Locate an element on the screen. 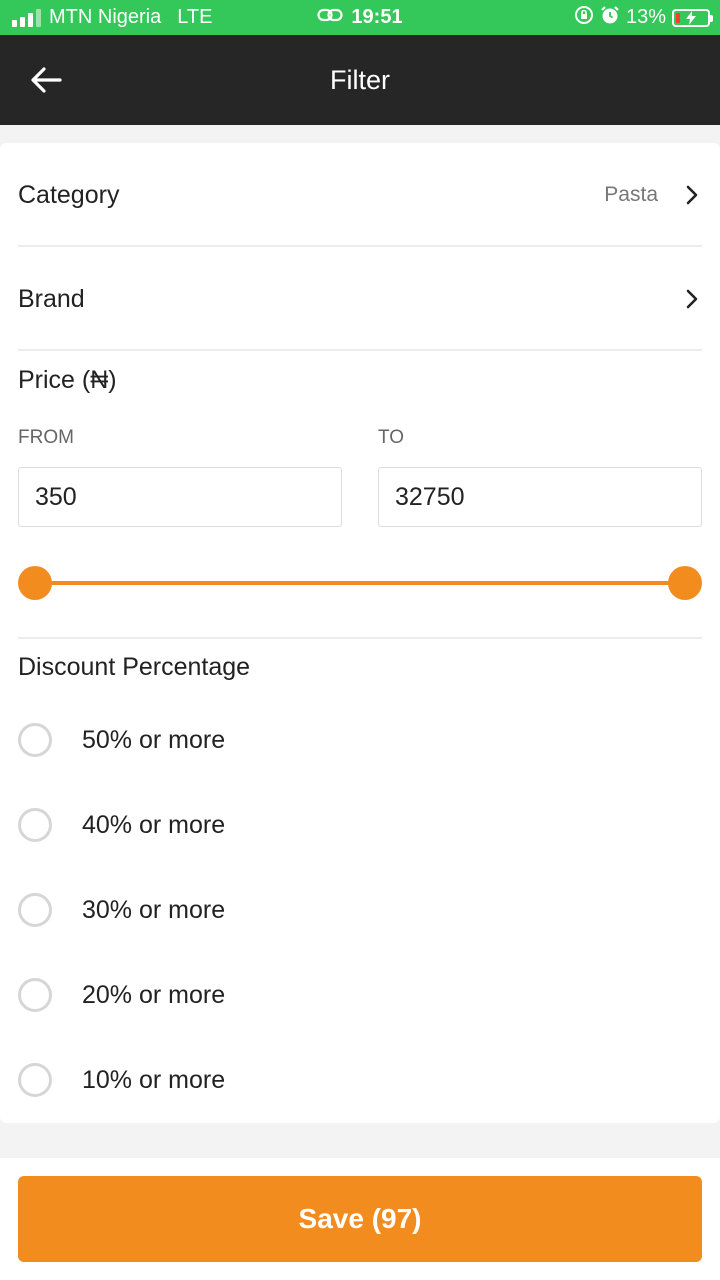 This screenshot has height=1280, width=720. status-right: 13% is located at coordinates (643, 17).